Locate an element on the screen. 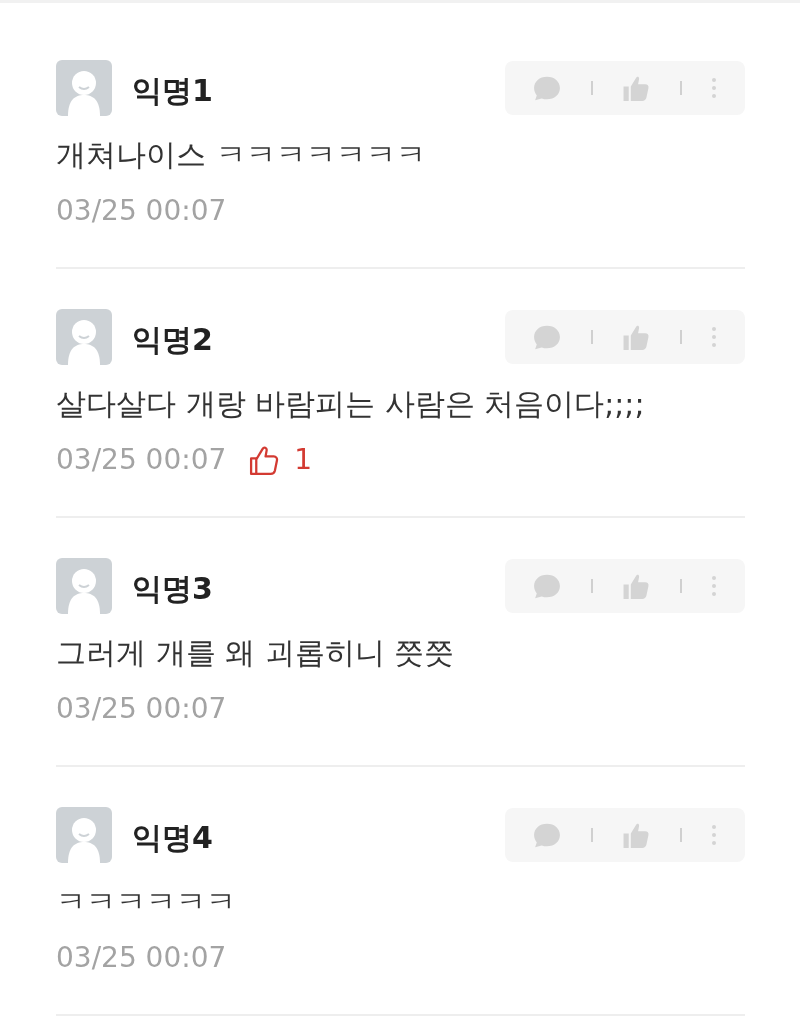 The image size is (800, 1020). comment-text: 개쳐나이스 ㅋㅋㅋㅋㅋㅋㅋ is located at coordinates (241, 155).